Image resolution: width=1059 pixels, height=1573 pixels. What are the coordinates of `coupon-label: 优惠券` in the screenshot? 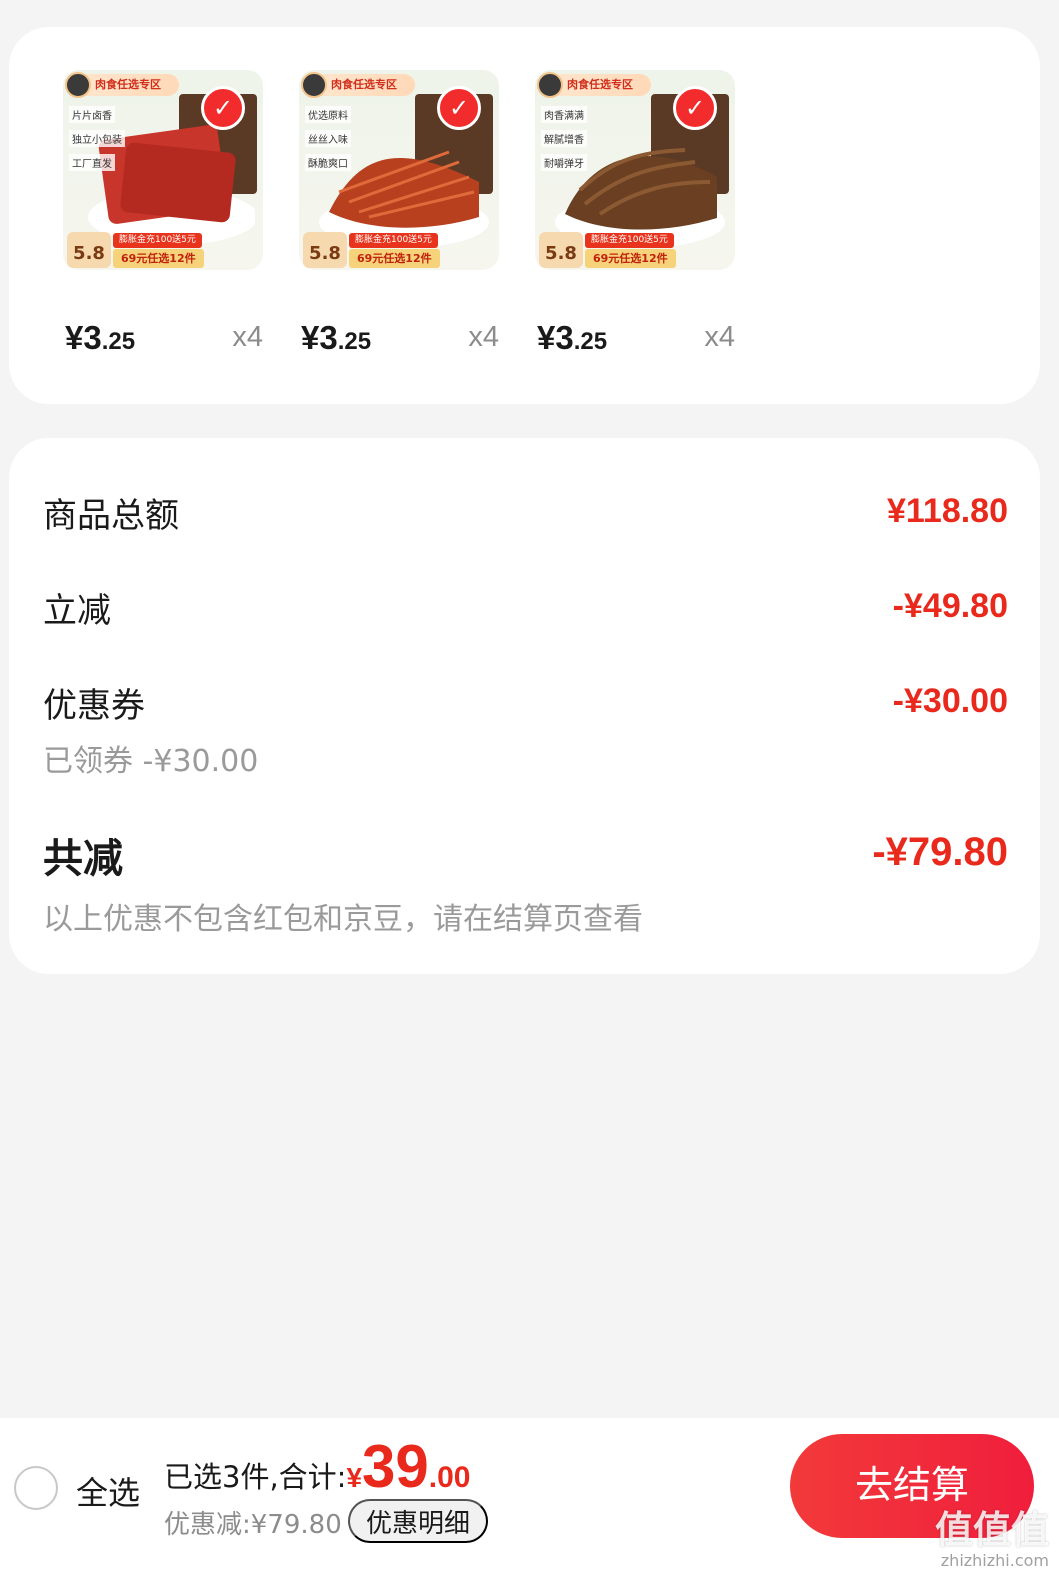 It's located at (94, 706).